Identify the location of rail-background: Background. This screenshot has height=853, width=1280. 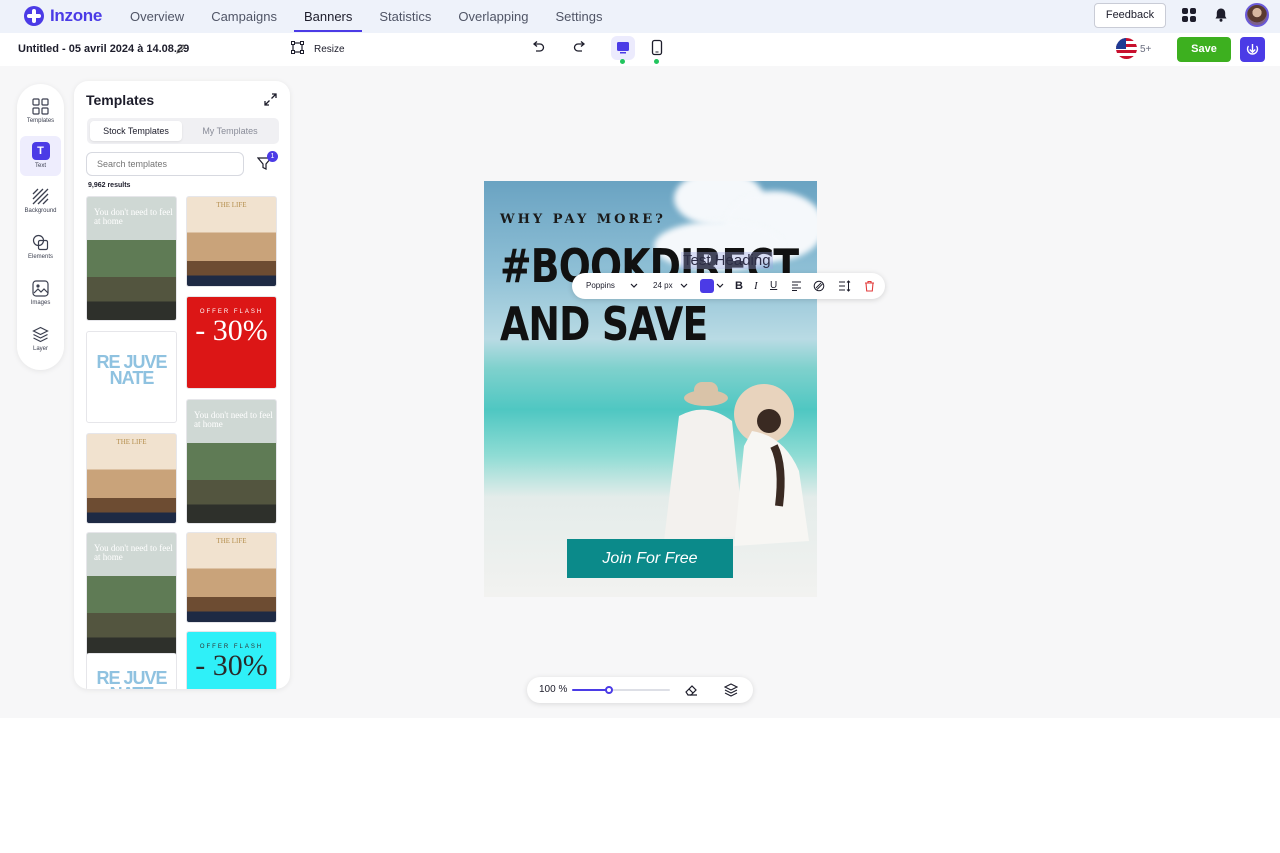
(40, 202).